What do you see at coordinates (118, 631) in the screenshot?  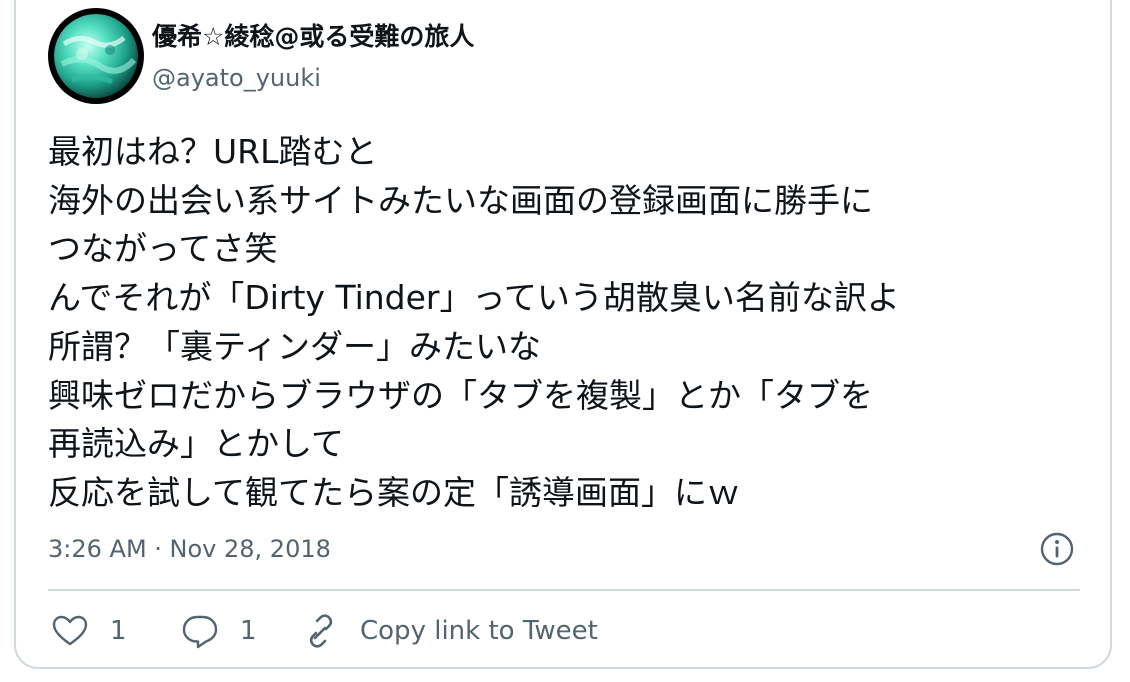 I see `like-count: 1` at bounding box center [118, 631].